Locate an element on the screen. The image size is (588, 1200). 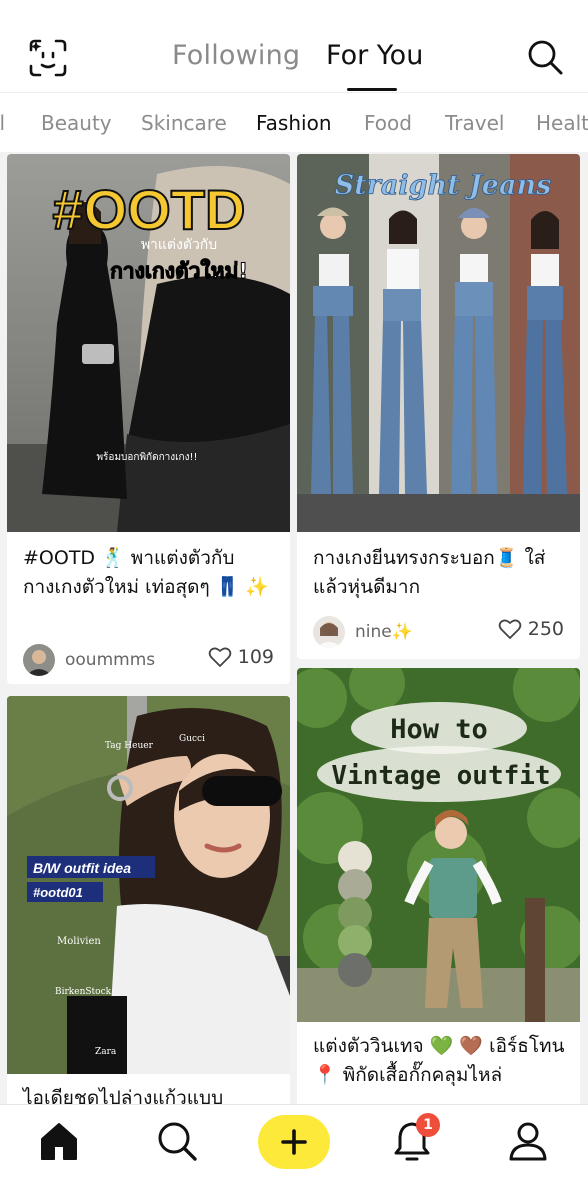
overlay-caption-text: พร้อมบอกพิกัดกางเกง!! is located at coordinates (146, 457).